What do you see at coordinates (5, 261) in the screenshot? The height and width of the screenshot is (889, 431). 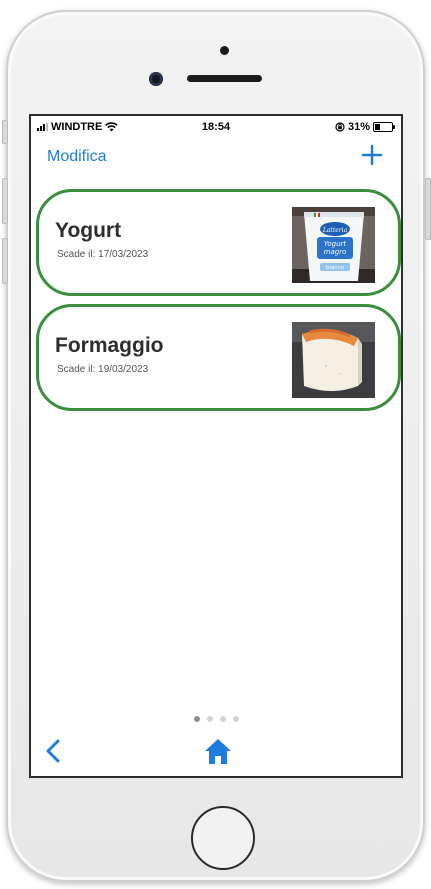 I see `volume-down-button` at bounding box center [5, 261].